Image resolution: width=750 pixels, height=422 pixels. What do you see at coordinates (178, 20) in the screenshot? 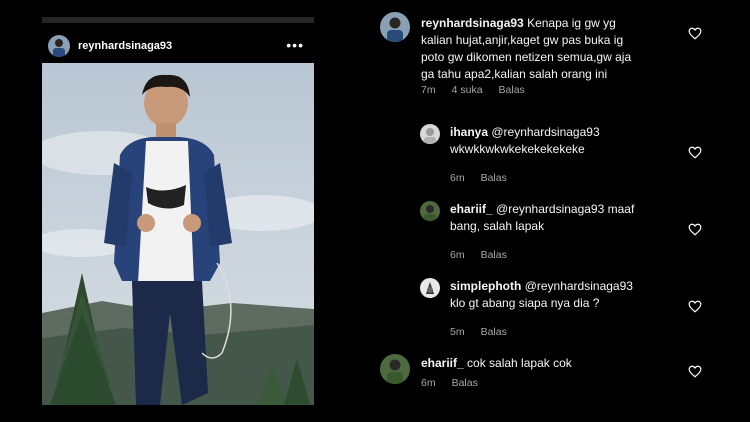
I see `top-progress-bar` at bounding box center [178, 20].